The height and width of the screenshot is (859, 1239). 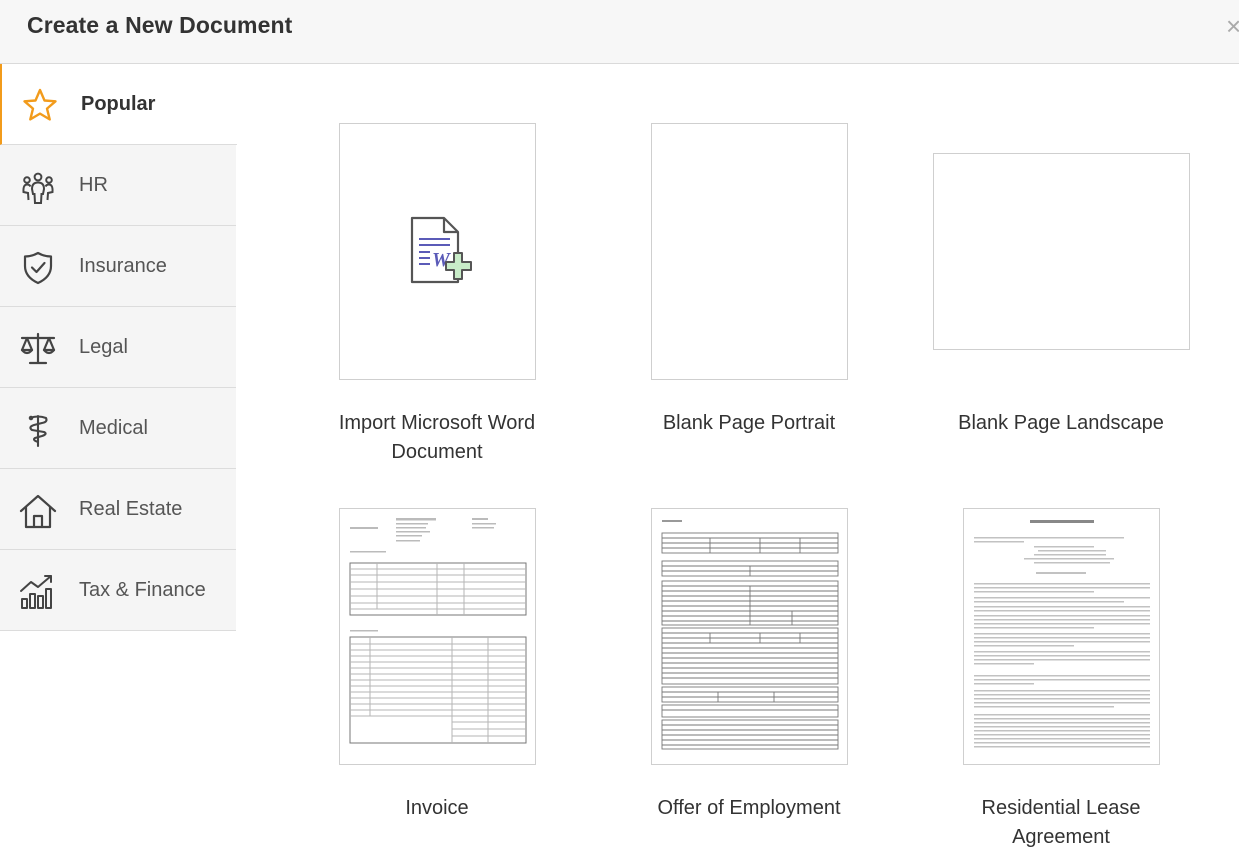 What do you see at coordinates (441, 250) in the screenshot?
I see `word-import-icon: W` at bounding box center [441, 250].